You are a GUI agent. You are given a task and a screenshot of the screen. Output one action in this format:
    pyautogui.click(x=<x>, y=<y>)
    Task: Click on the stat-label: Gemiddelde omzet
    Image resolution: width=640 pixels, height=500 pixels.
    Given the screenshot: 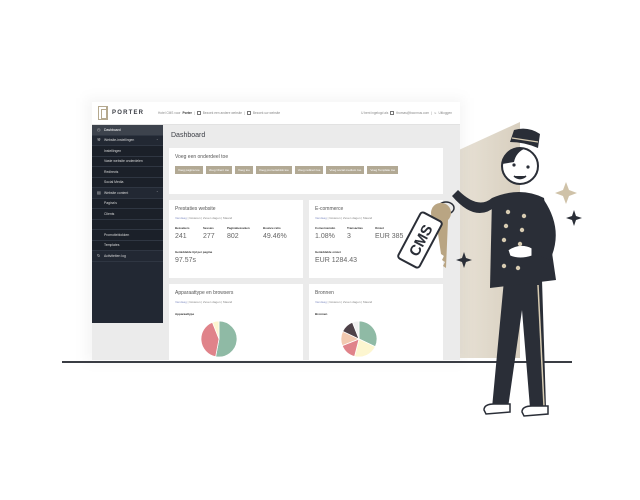 What is the action you would take?
    pyautogui.click(x=328, y=252)
    